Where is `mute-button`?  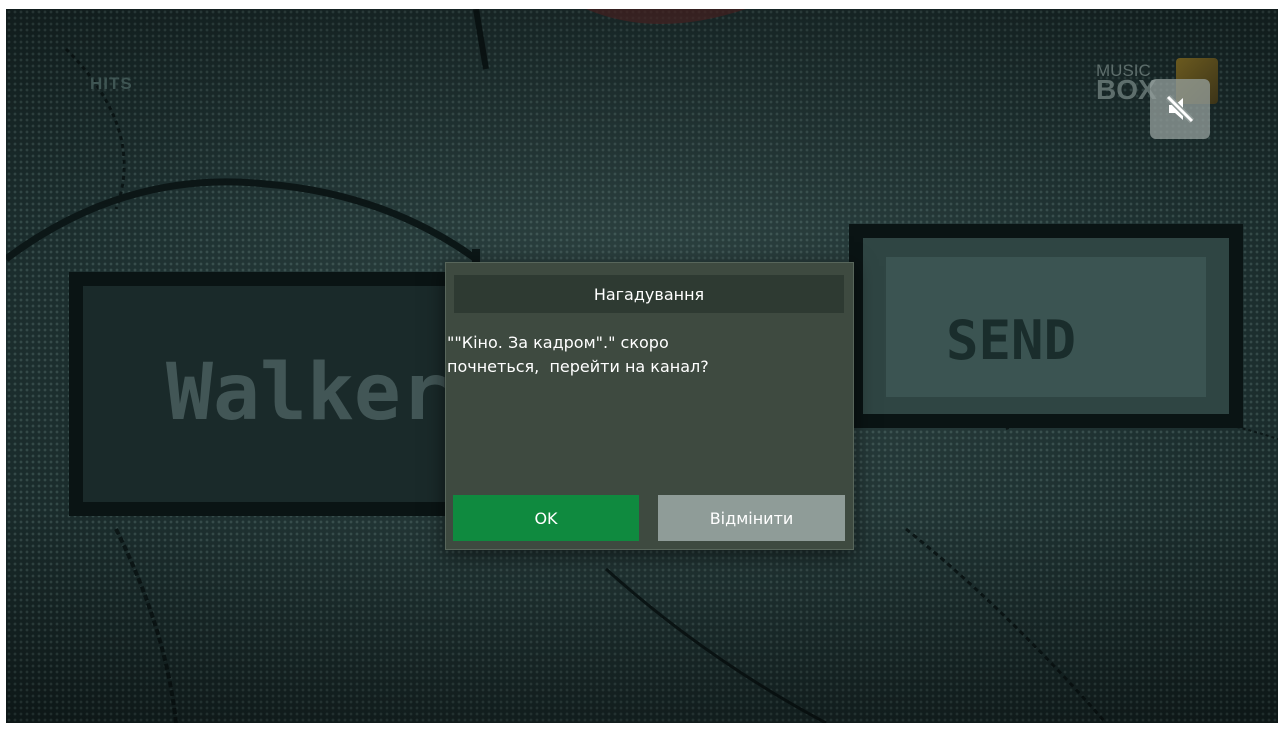
mute-button is located at coordinates (1180, 109).